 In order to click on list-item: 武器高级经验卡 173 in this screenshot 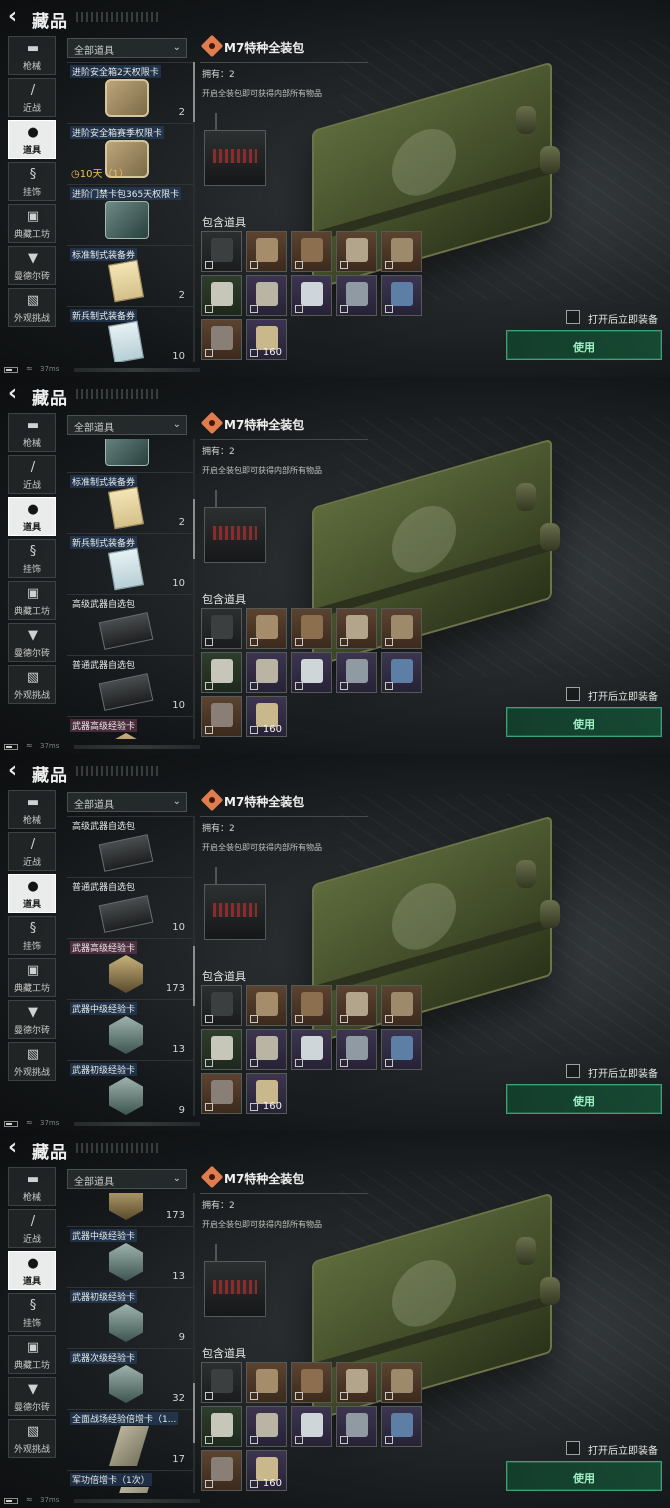, I will do `click(130, 968)`.